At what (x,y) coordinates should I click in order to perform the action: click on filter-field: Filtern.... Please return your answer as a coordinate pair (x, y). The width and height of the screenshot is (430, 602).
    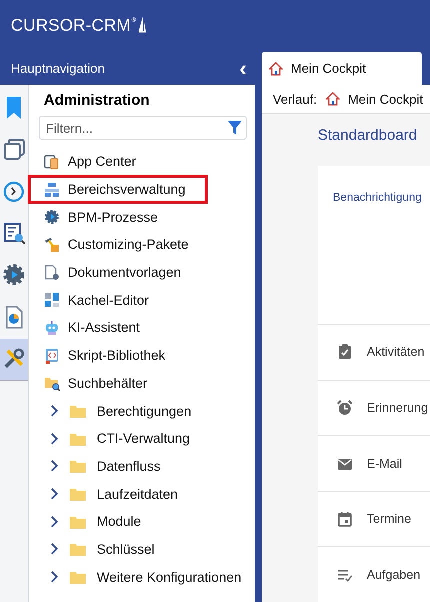
    Looking at the image, I should click on (143, 128).